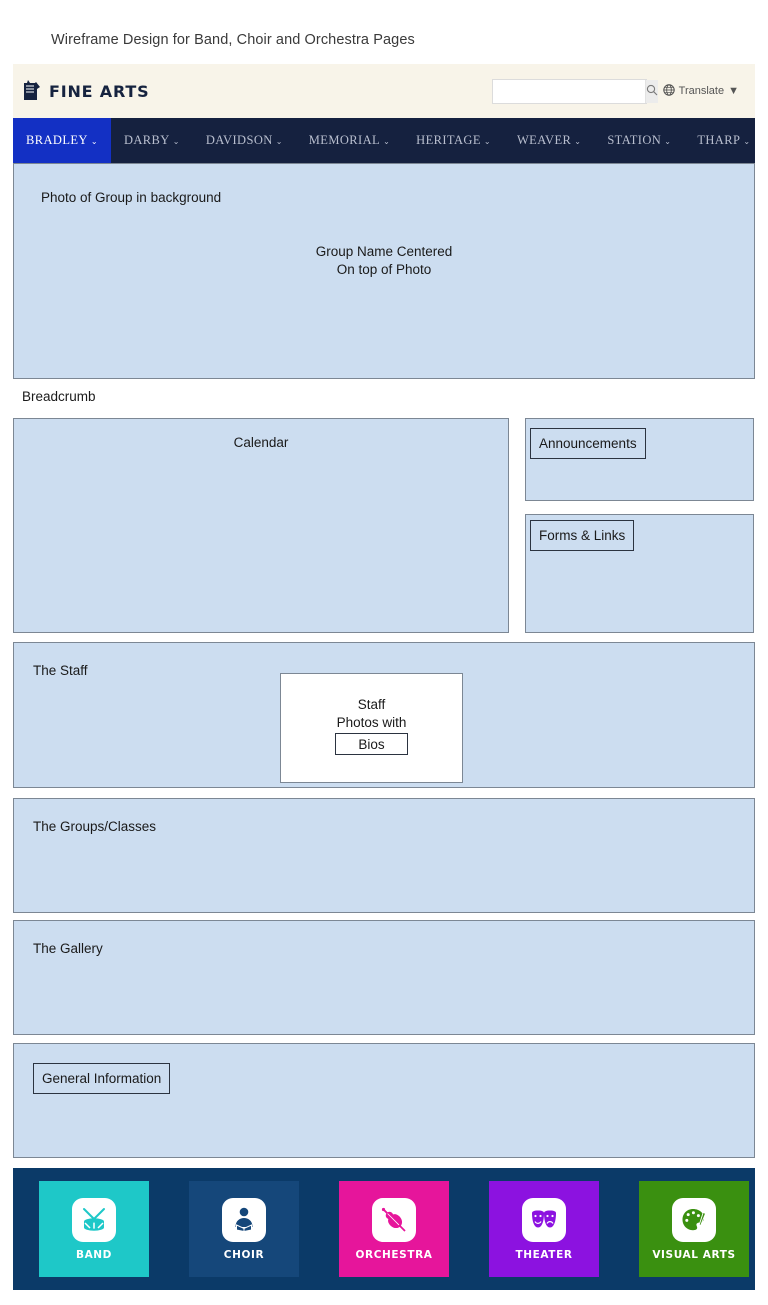  I want to click on fine-arts-brush-icon, so click(33, 91).